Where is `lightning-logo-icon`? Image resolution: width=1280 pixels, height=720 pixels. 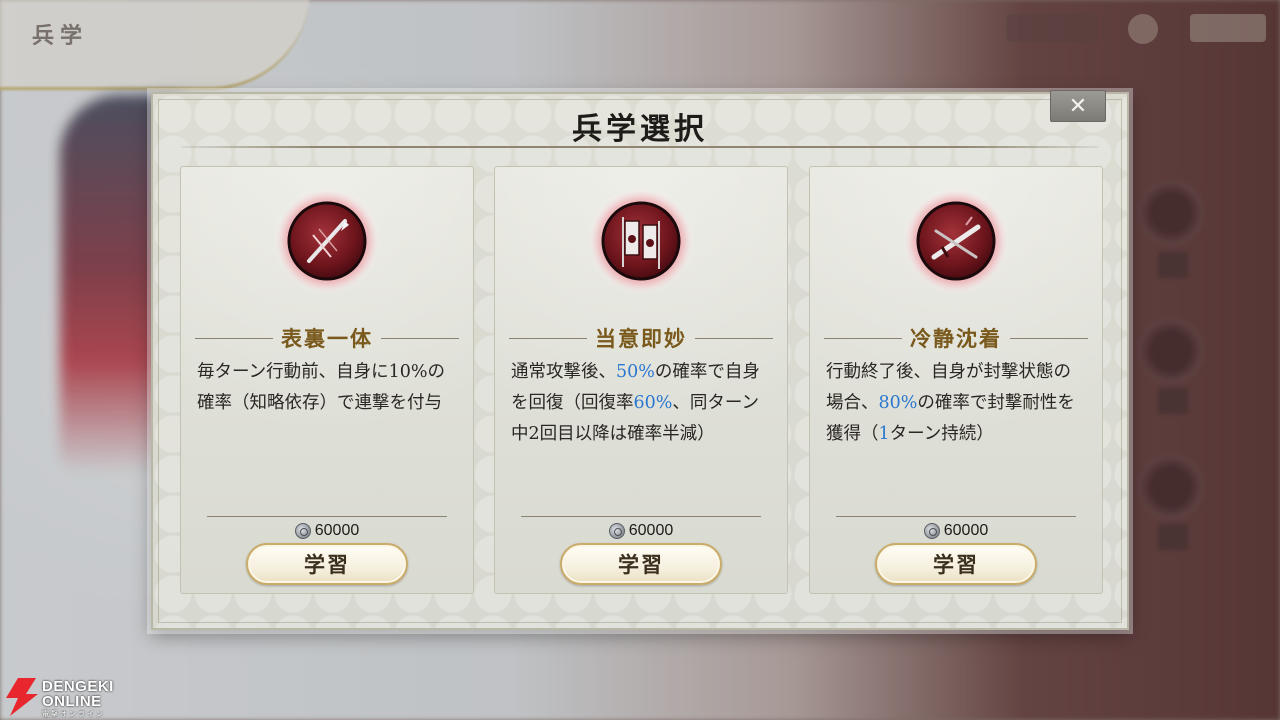 lightning-logo-icon is located at coordinates (22, 697).